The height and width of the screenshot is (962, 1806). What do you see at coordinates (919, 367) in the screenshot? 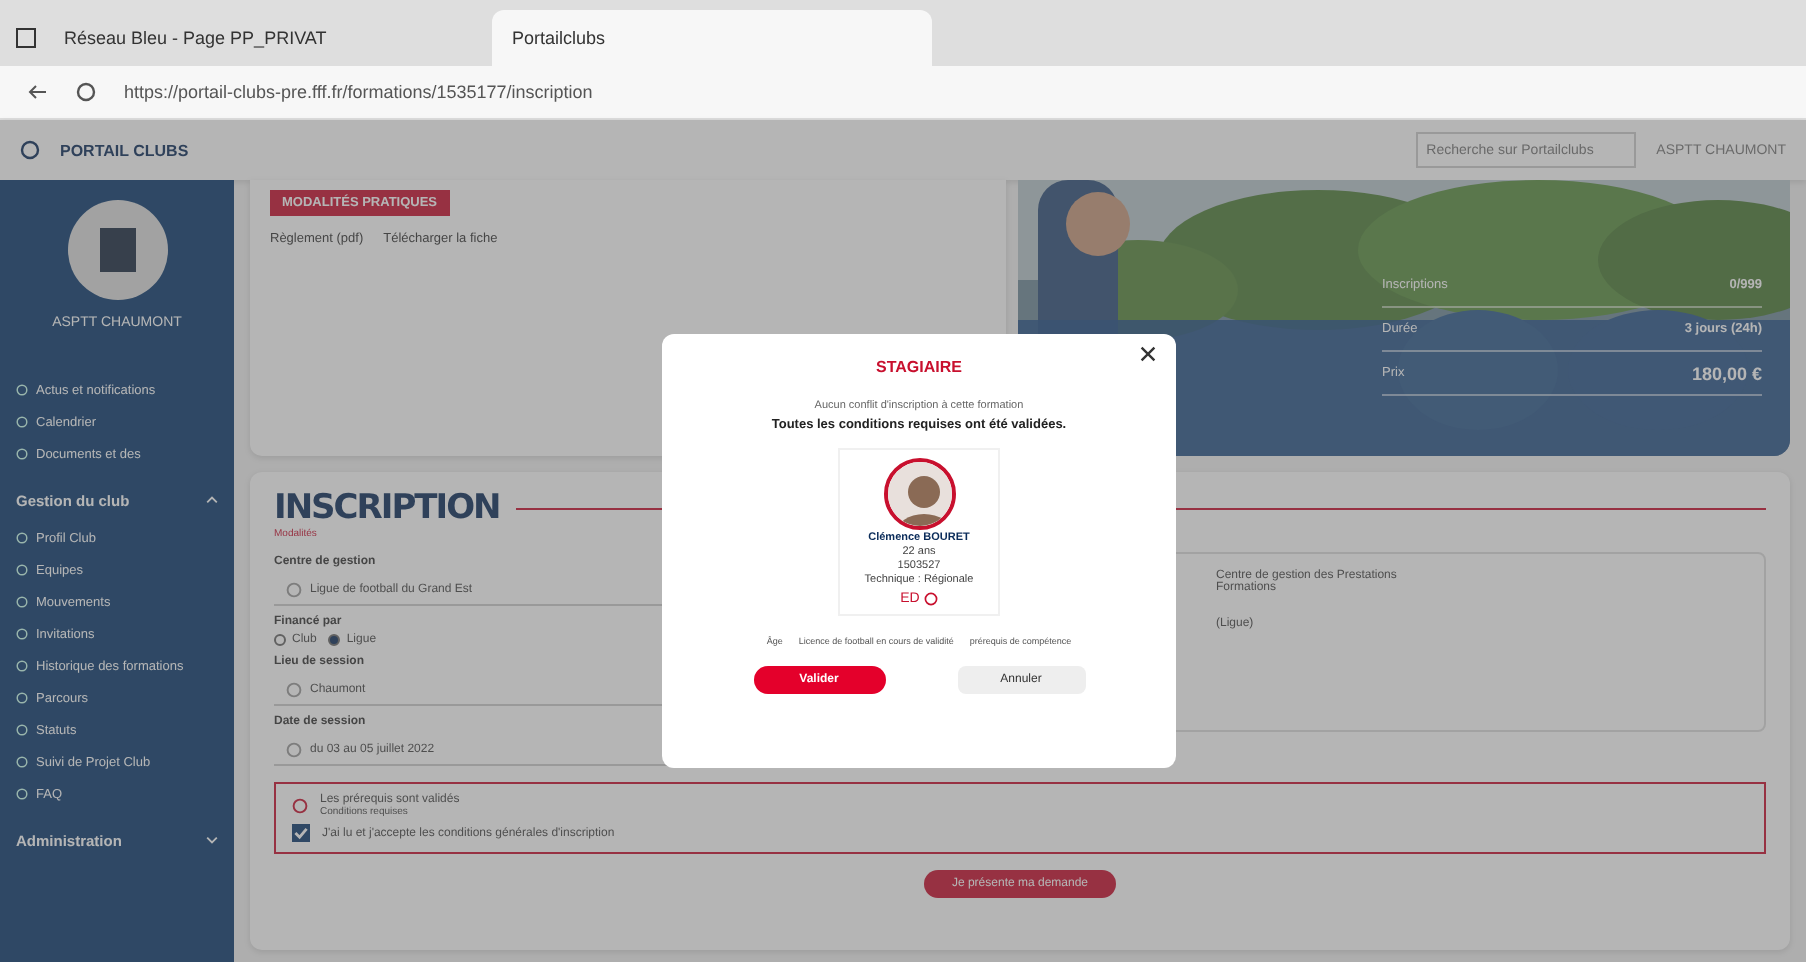
I see `modal-title: STAGIAIRE` at bounding box center [919, 367].